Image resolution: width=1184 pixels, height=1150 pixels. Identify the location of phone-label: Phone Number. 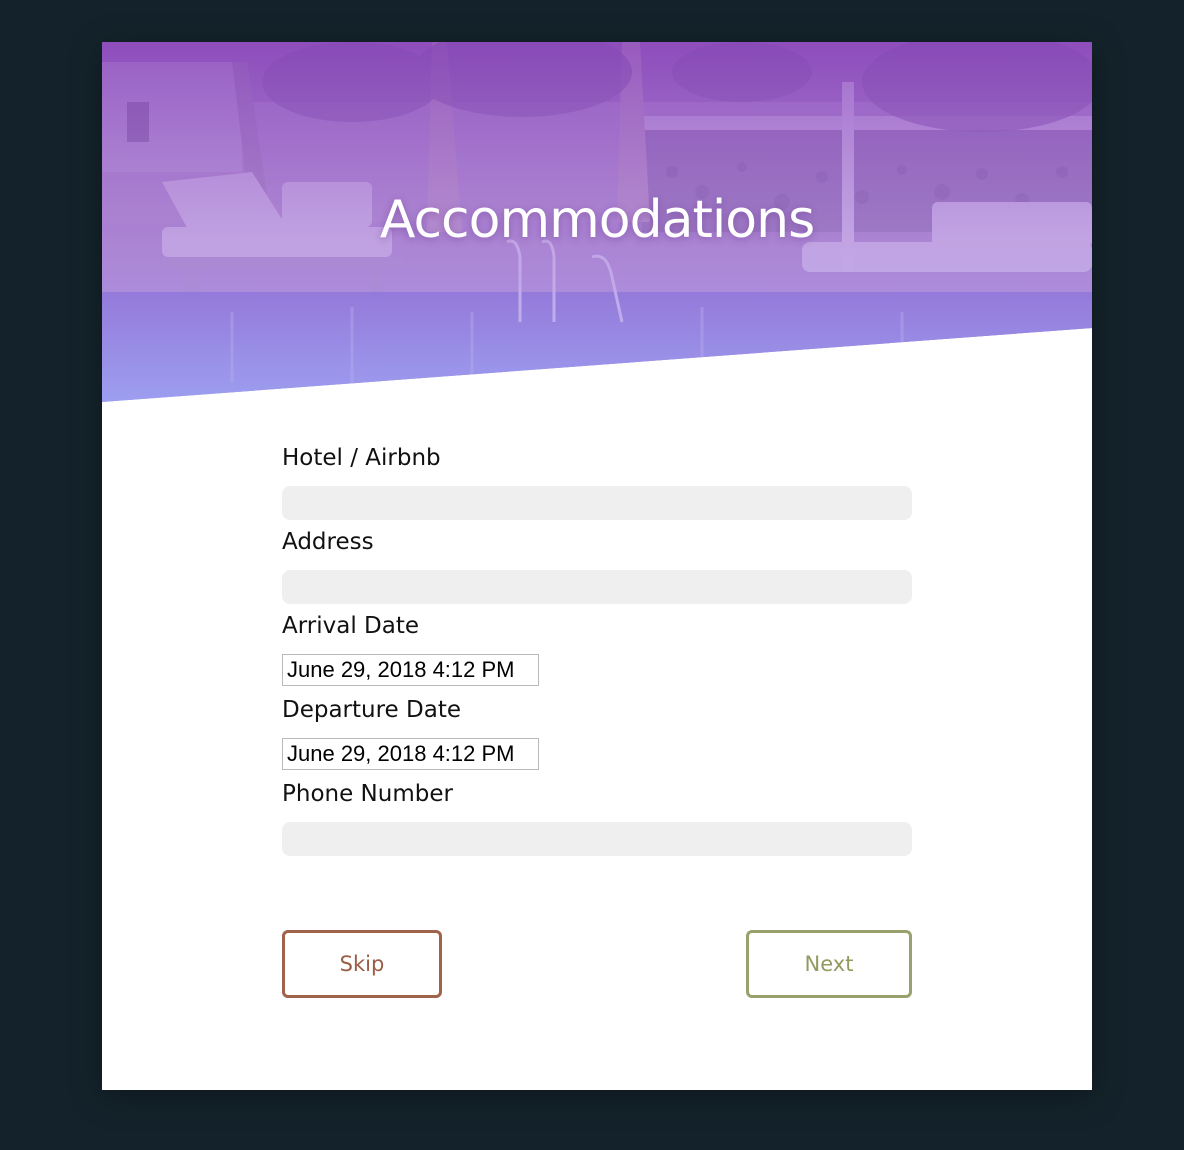
(367, 794).